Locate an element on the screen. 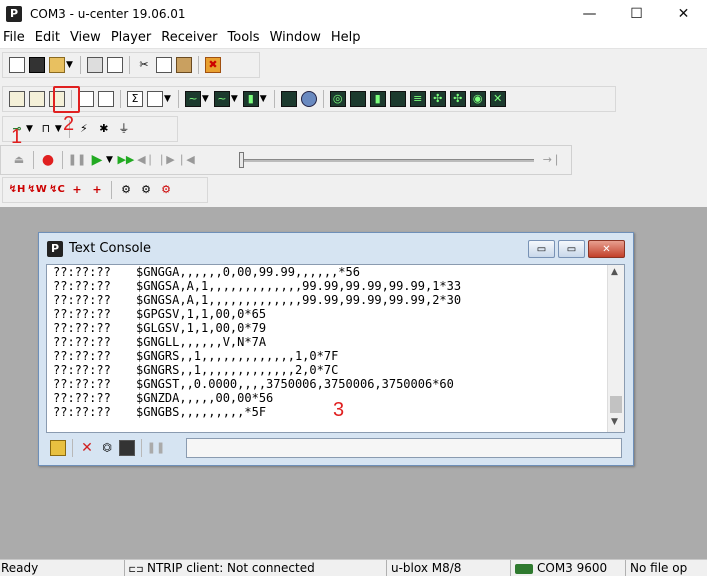 The width and height of the screenshot is (707, 576). ntrip-icon: ⊏⊐ is located at coordinates (136, 570).